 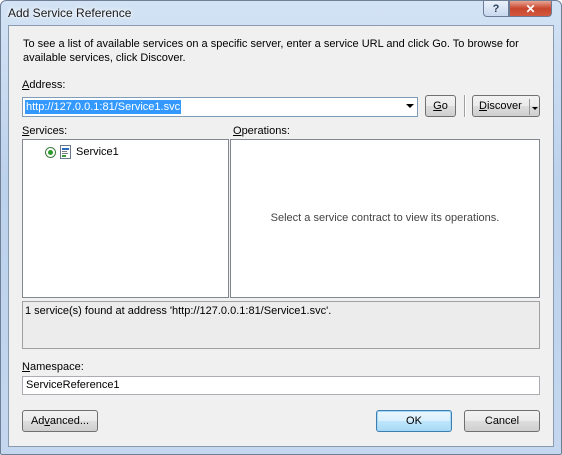 I want to click on chevron-down-icon, so click(x=410, y=106).